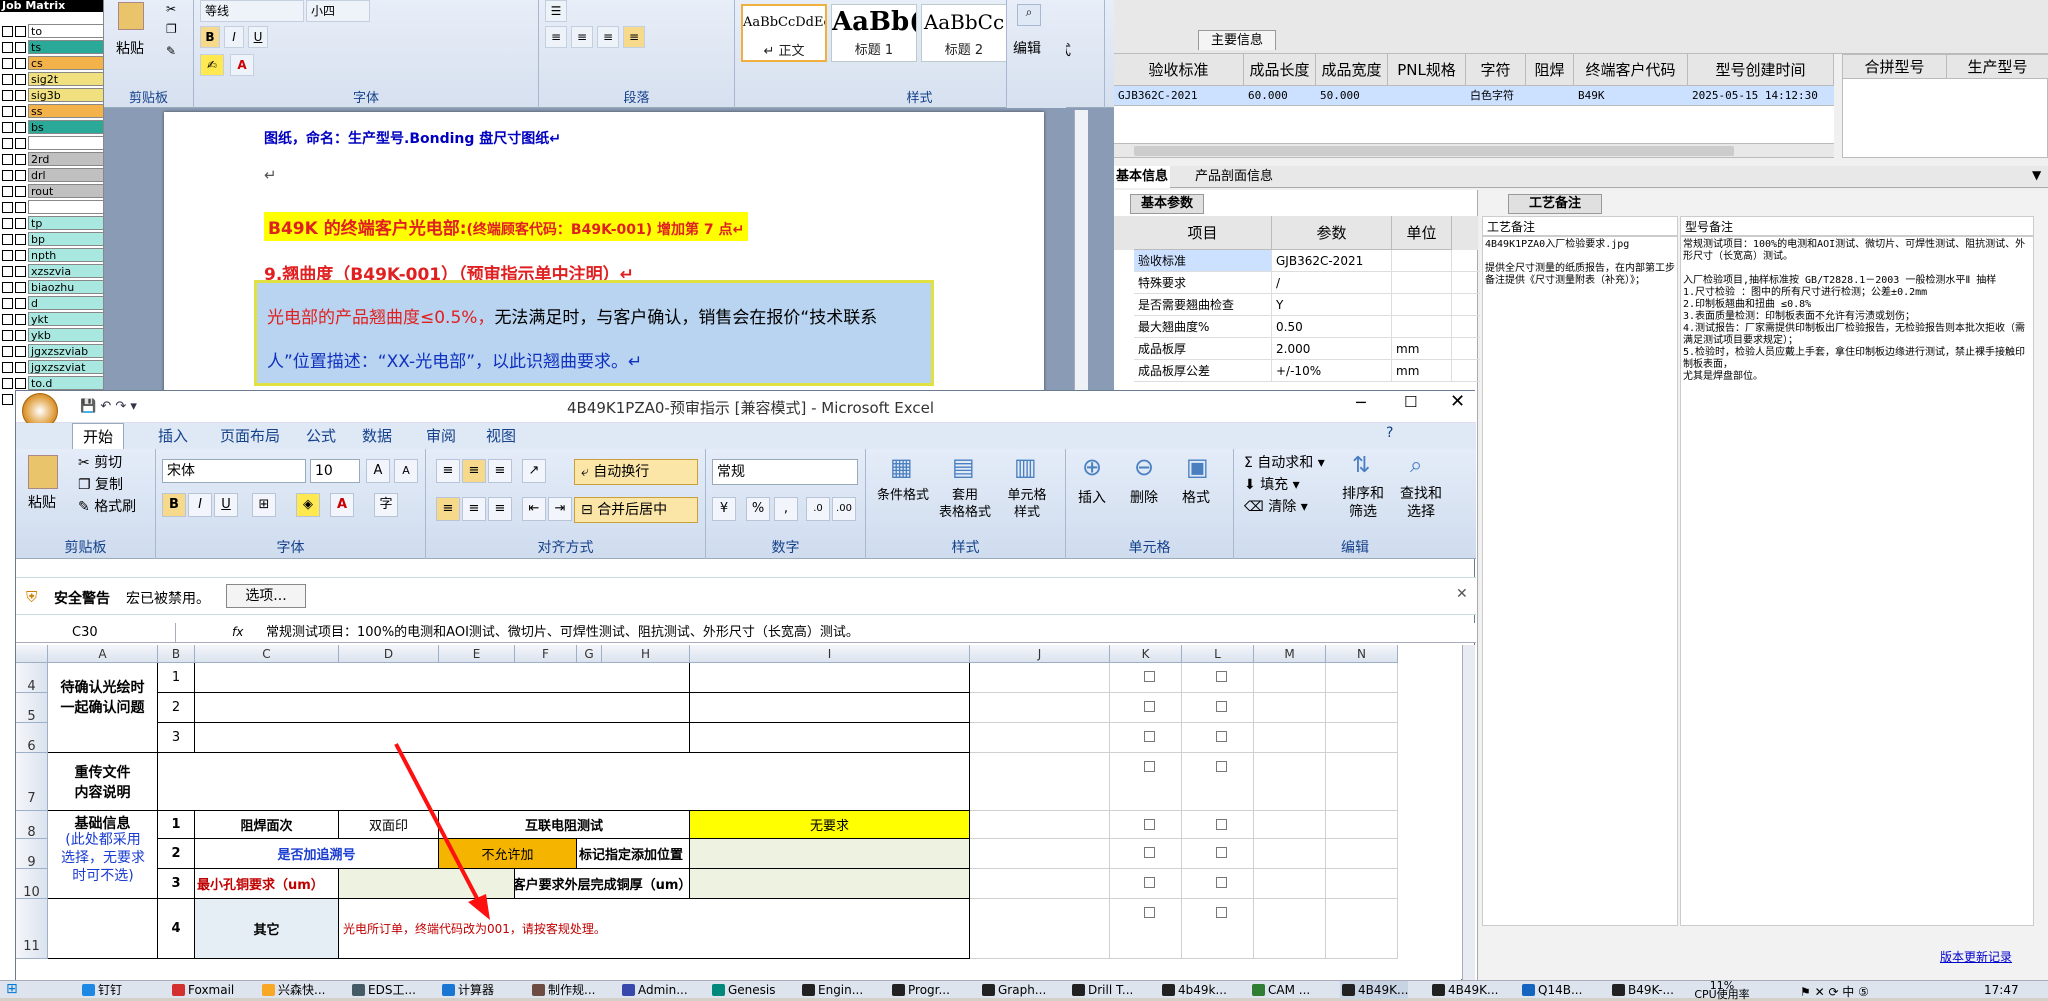 The height and width of the screenshot is (1001, 2048). Describe the element at coordinates (131, 16) in the screenshot. I see `paste-icon` at that location.